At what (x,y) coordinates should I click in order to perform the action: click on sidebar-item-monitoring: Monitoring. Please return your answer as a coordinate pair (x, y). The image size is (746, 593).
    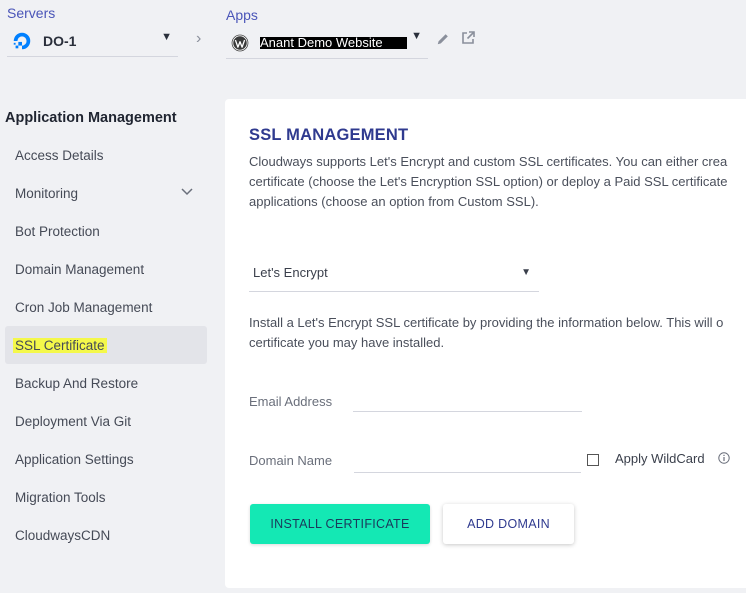
    Looking at the image, I should click on (106, 193).